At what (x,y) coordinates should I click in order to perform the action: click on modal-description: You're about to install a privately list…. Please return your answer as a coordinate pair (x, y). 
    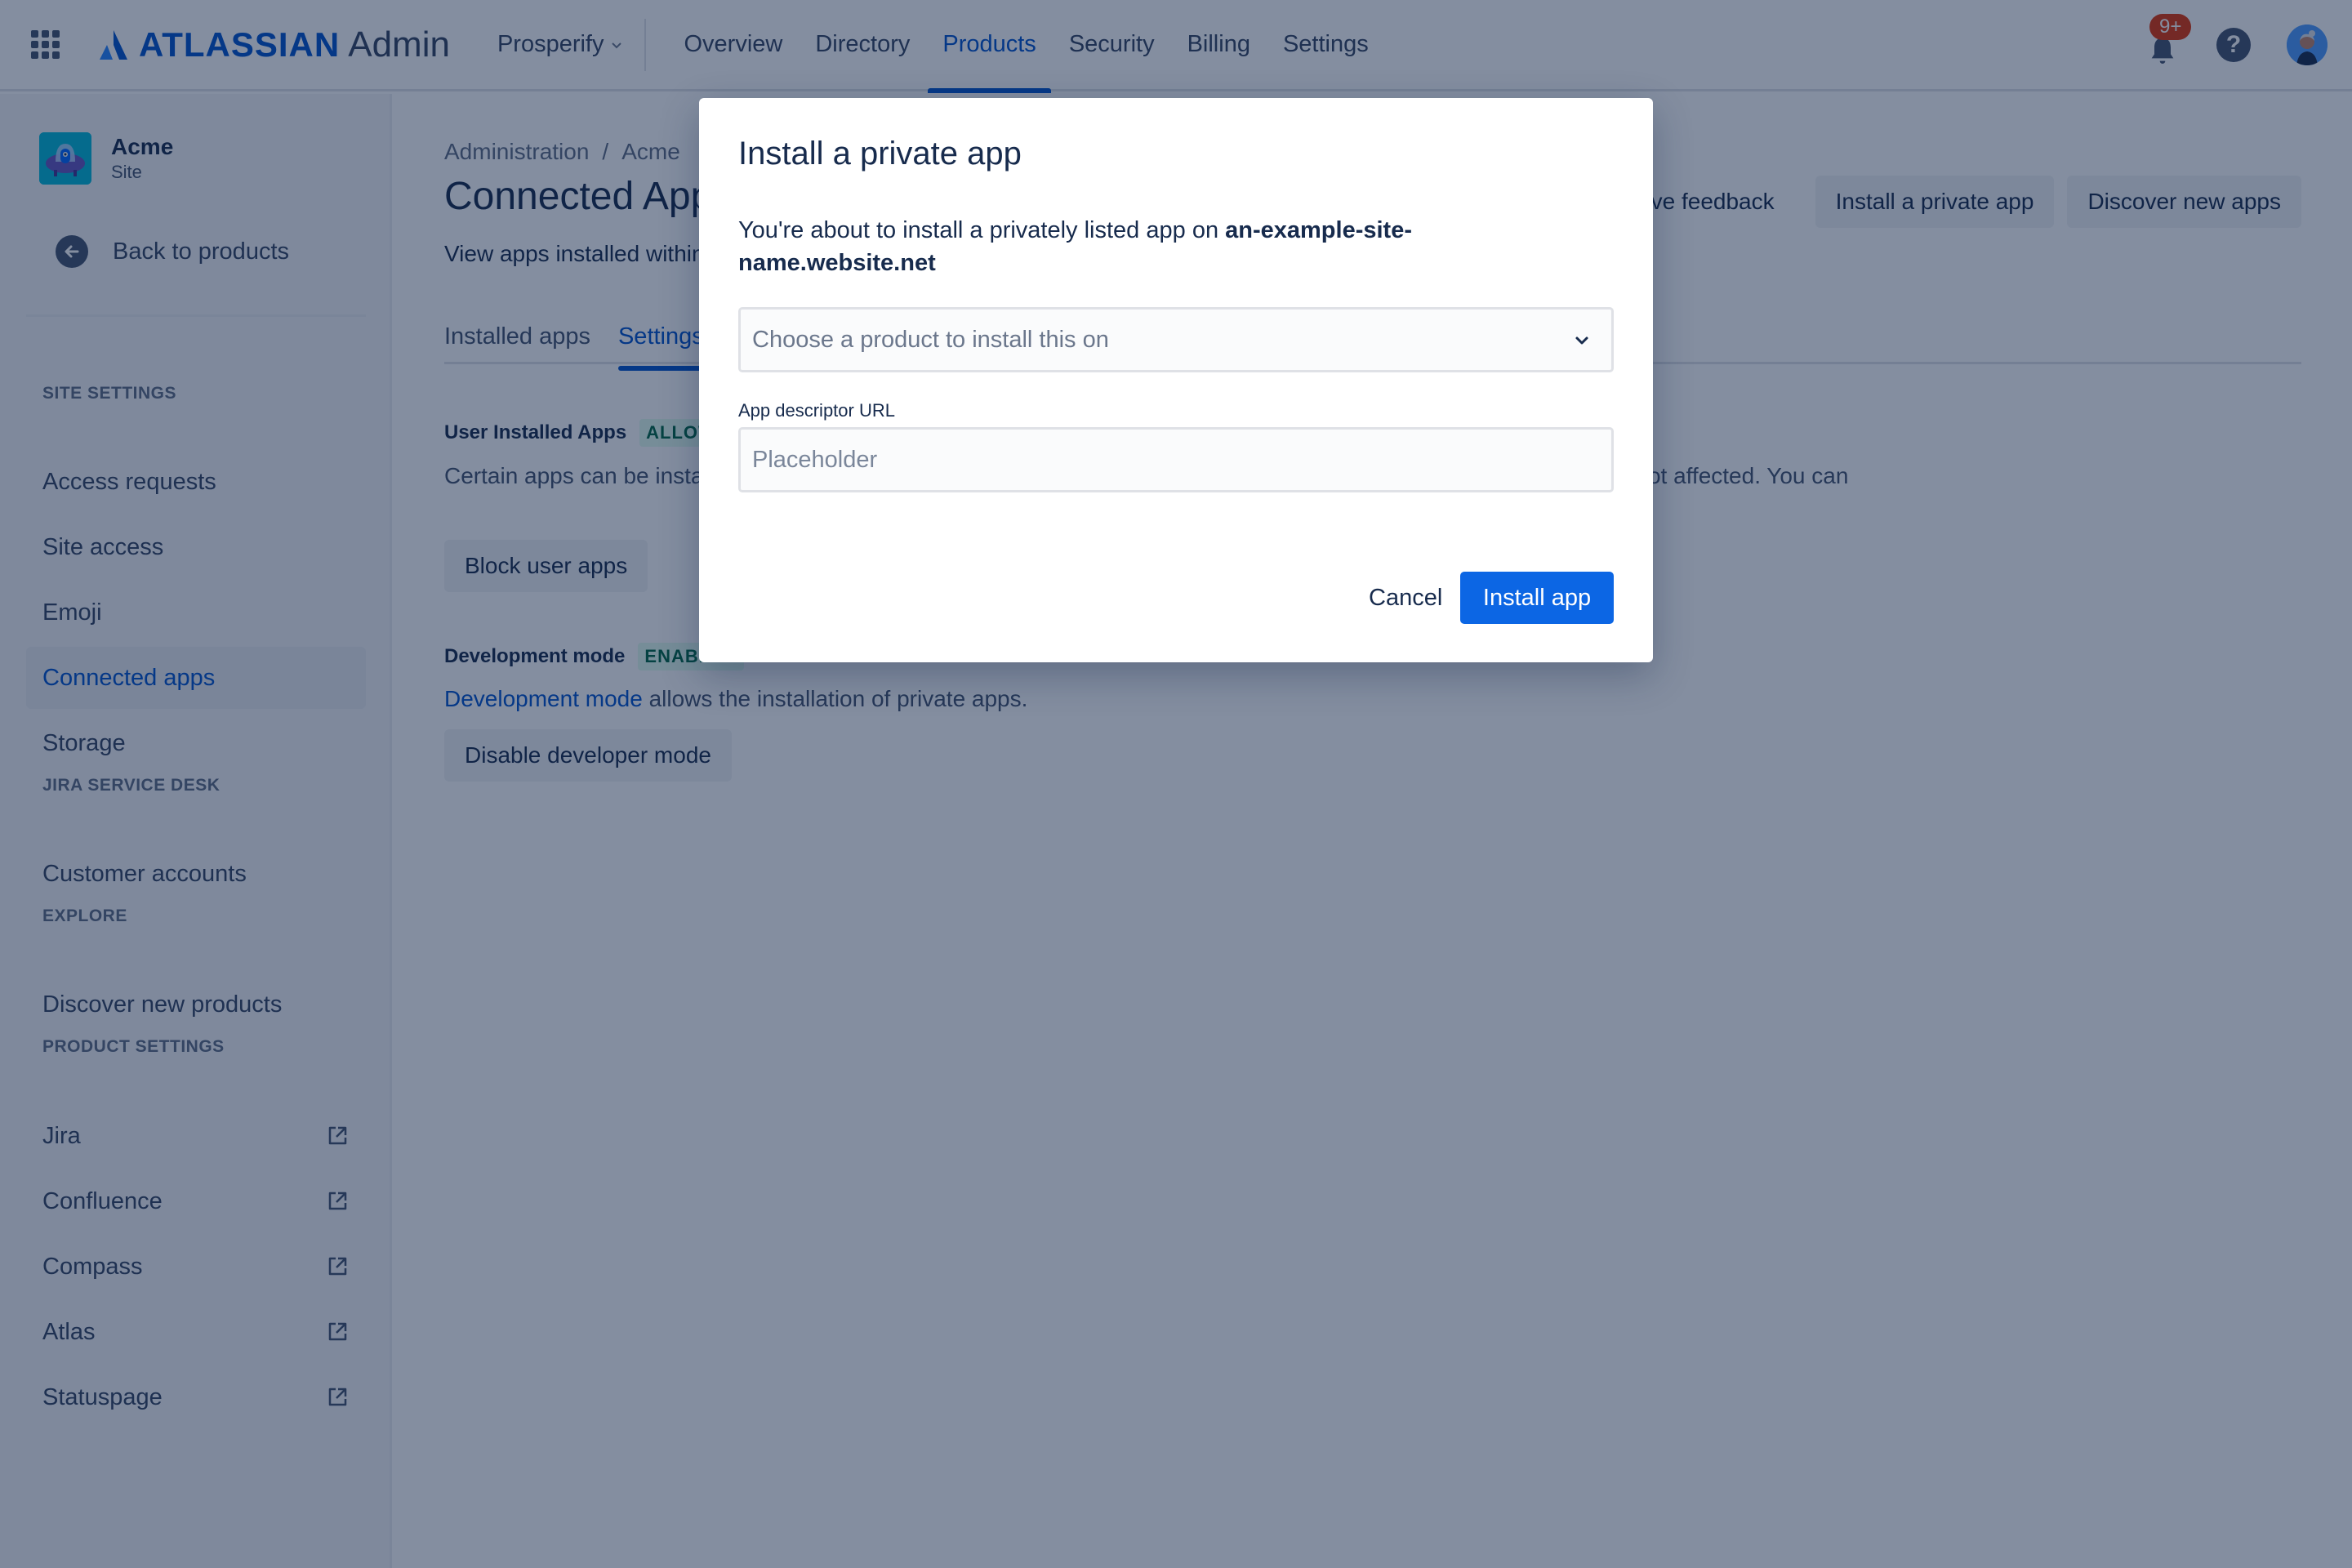
    Looking at the image, I should click on (1114, 246).